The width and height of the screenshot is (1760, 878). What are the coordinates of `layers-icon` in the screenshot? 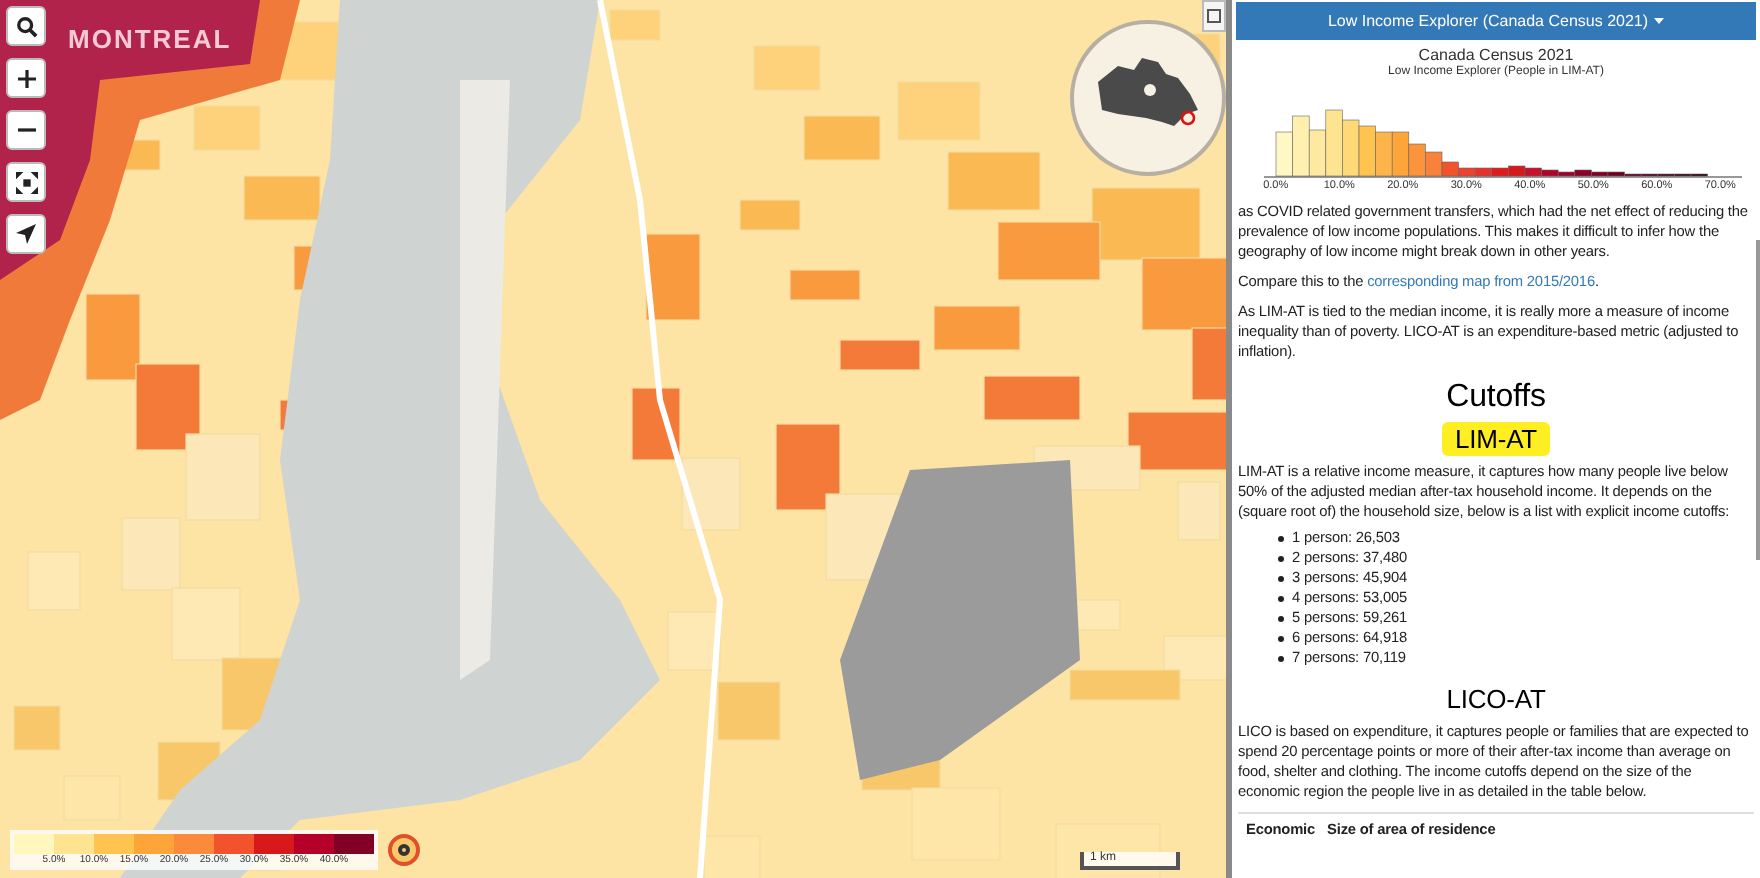 It's located at (1214, 16).